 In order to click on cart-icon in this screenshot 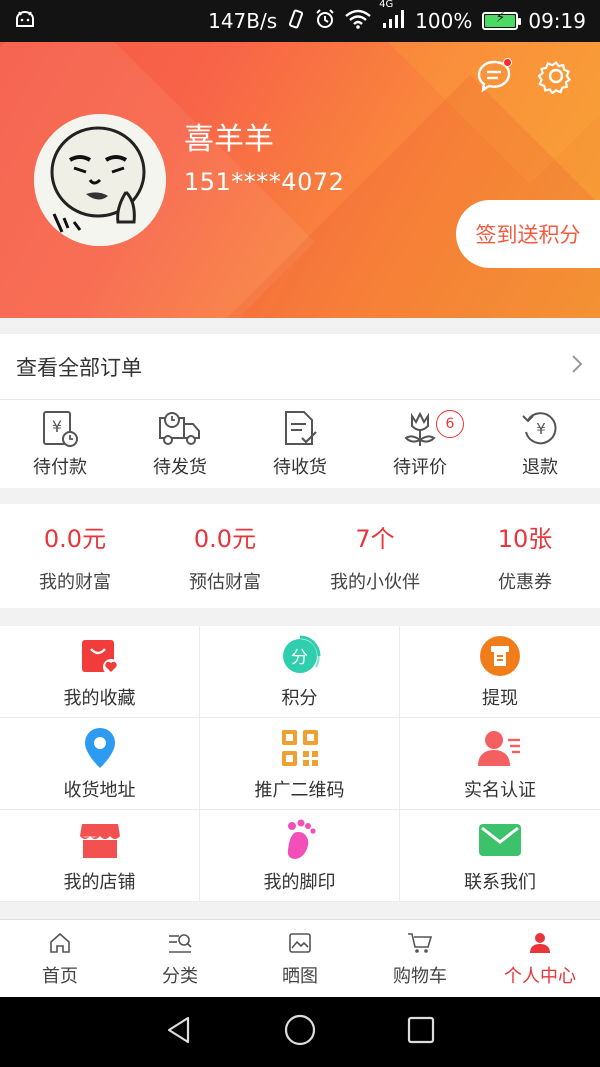, I will do `click(420, 943)`.